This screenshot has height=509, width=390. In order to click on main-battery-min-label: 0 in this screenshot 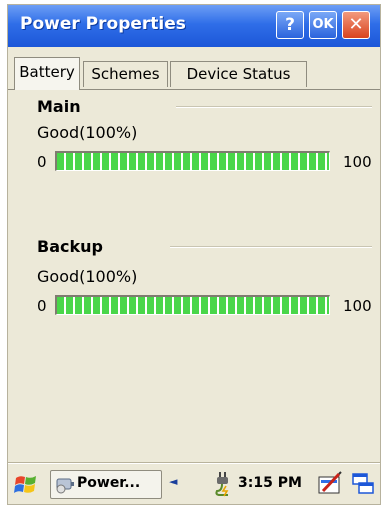, I will do `click(42, 162)`.